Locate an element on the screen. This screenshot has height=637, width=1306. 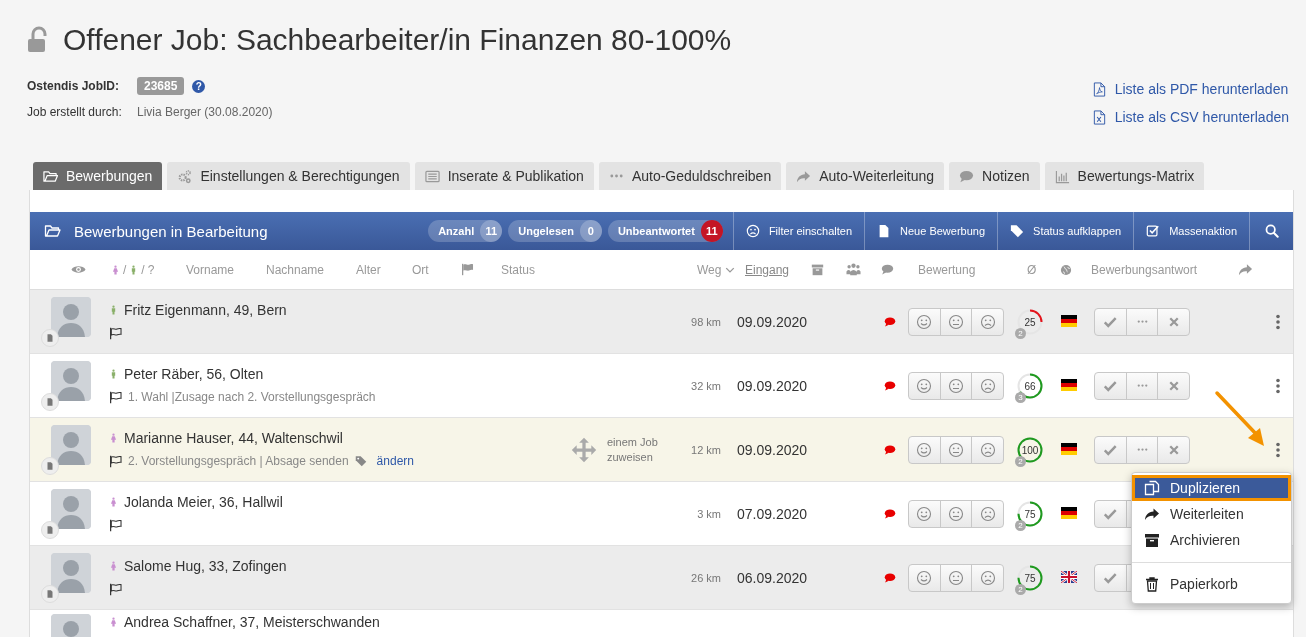
menu-item: Papierkorb is located at coordinates (1211, 579).